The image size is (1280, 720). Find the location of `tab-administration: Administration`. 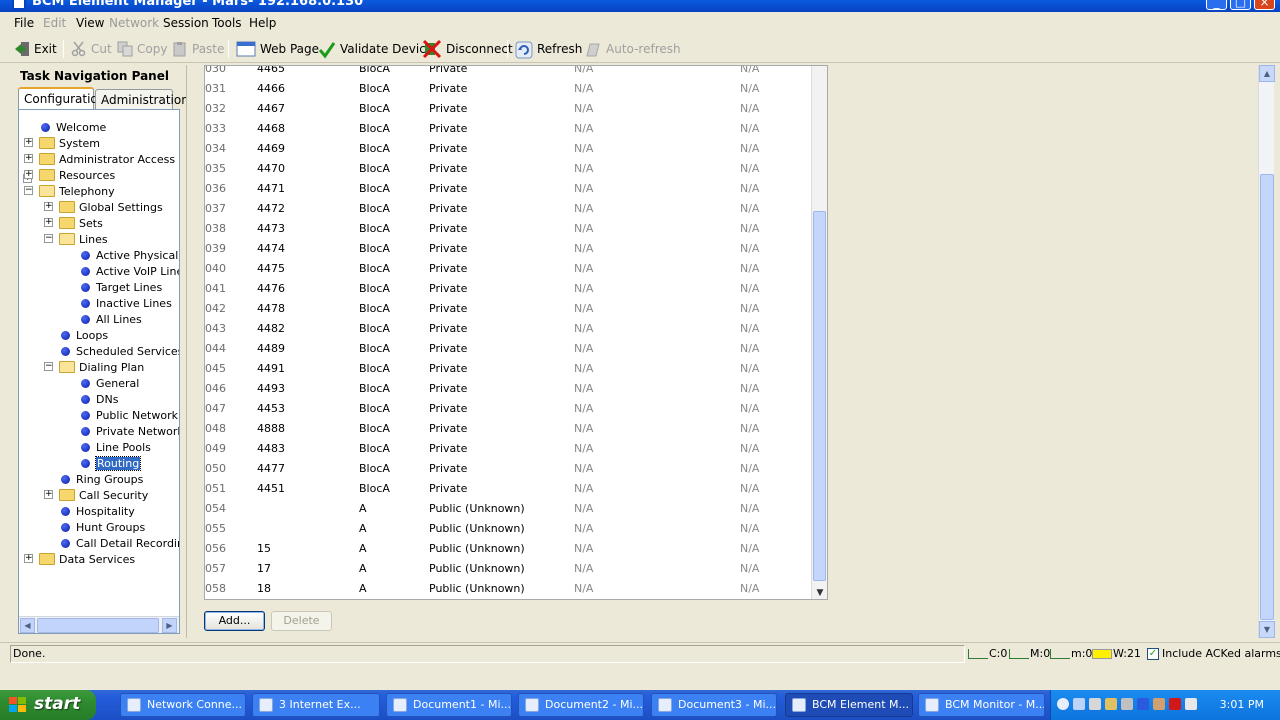

tab-administration: Administration is located at coordinates (142, 99).